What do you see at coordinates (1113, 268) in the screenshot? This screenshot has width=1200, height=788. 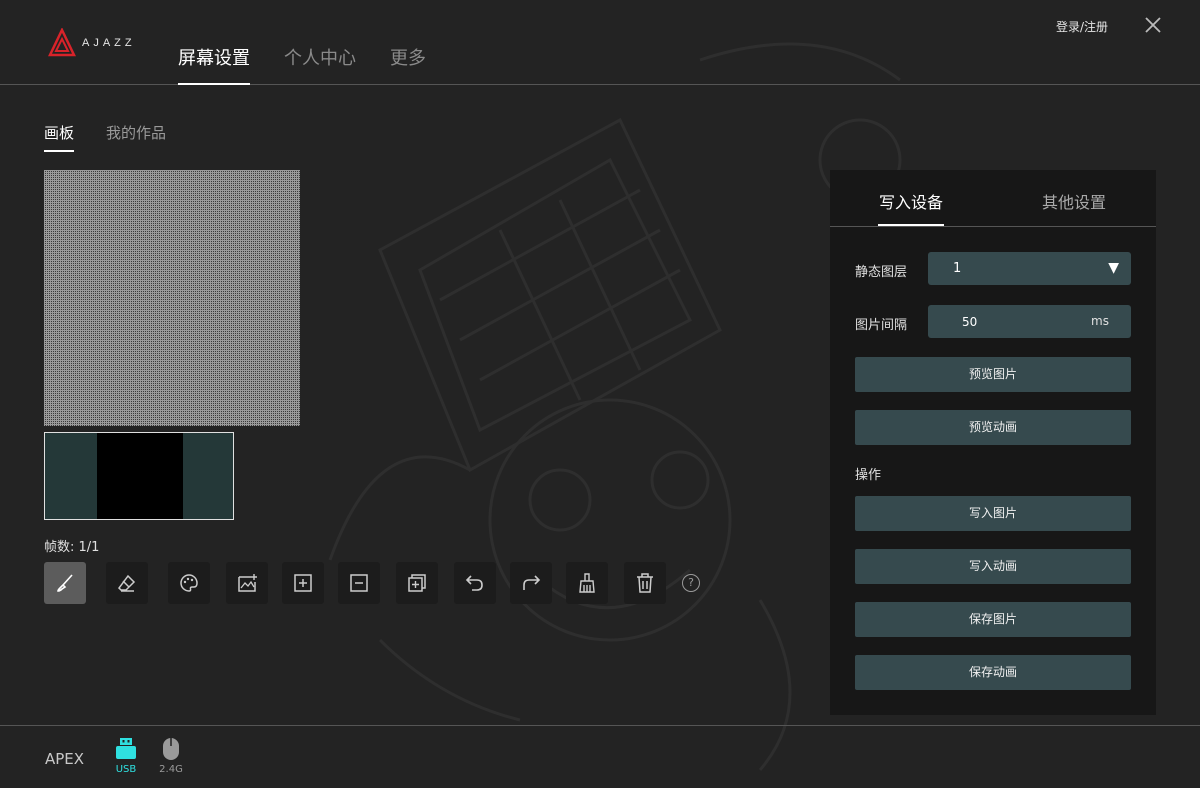 I see `dropdown-arrow-icon: ▼` at bounding box center [1113, 268].